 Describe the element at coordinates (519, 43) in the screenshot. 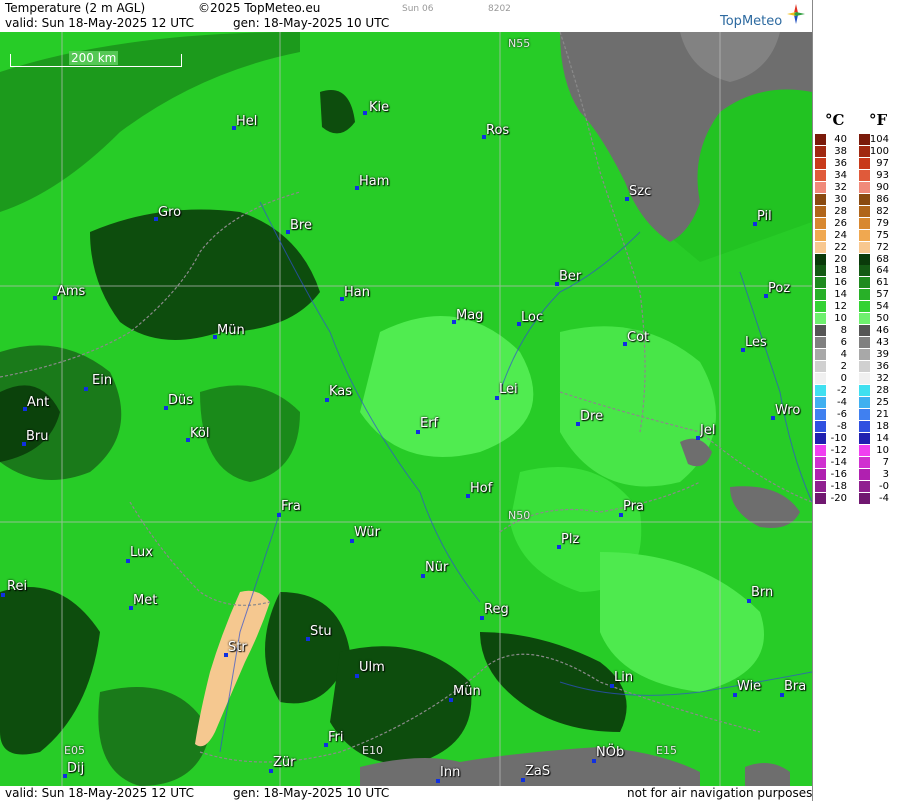

I see `grid-label-n55: N55` at that location.